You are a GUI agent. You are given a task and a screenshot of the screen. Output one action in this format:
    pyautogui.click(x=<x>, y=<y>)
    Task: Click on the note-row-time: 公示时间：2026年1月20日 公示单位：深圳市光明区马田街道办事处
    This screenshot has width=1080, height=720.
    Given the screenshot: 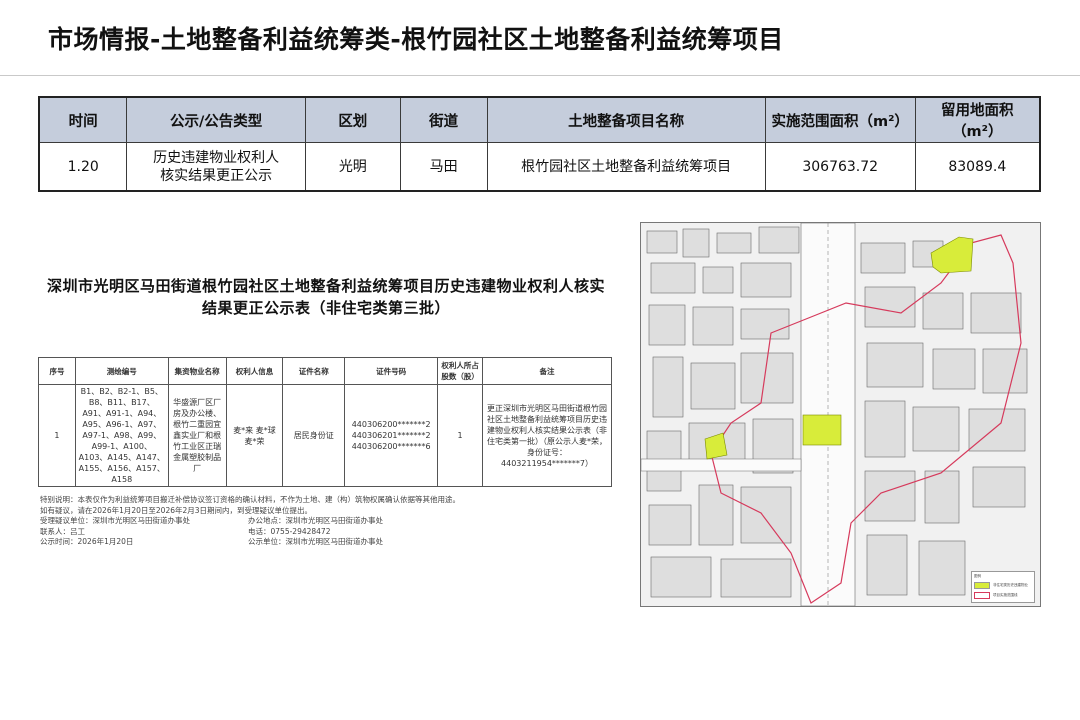 What is the action you would take?
    pyautogui.click(x=327, y=542)
    